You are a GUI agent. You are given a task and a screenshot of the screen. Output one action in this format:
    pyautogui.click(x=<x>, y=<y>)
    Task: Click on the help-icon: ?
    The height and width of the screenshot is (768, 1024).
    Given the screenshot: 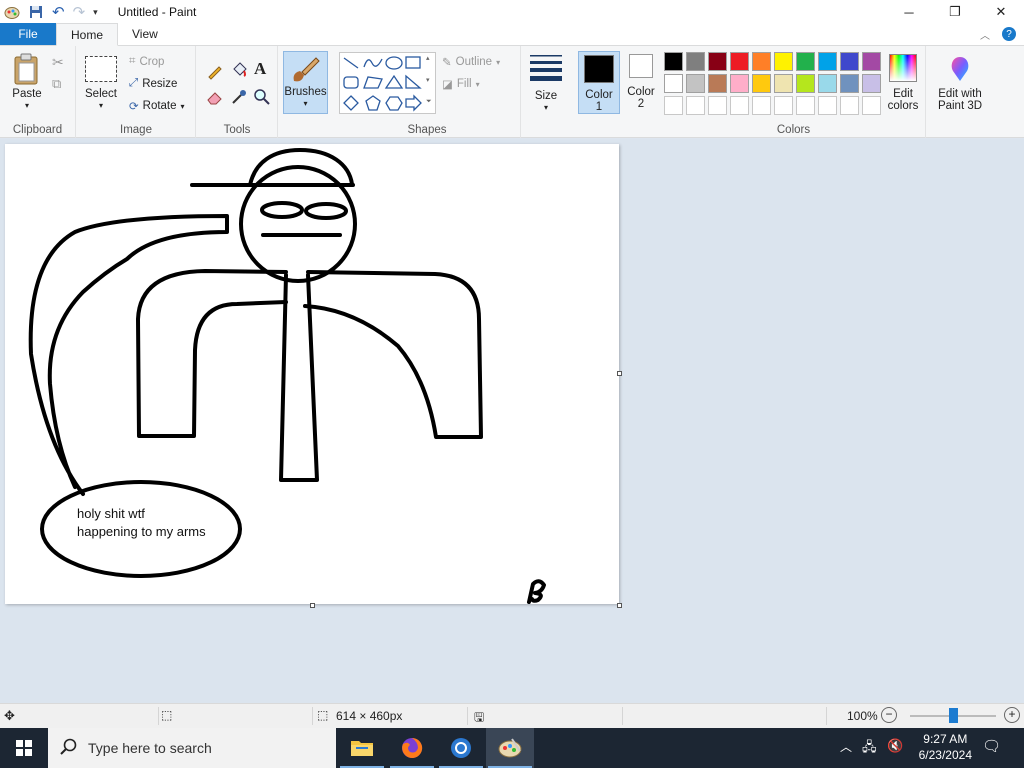 What is the action you would take?
    pyautogui.click(x=1009, y=34)
    